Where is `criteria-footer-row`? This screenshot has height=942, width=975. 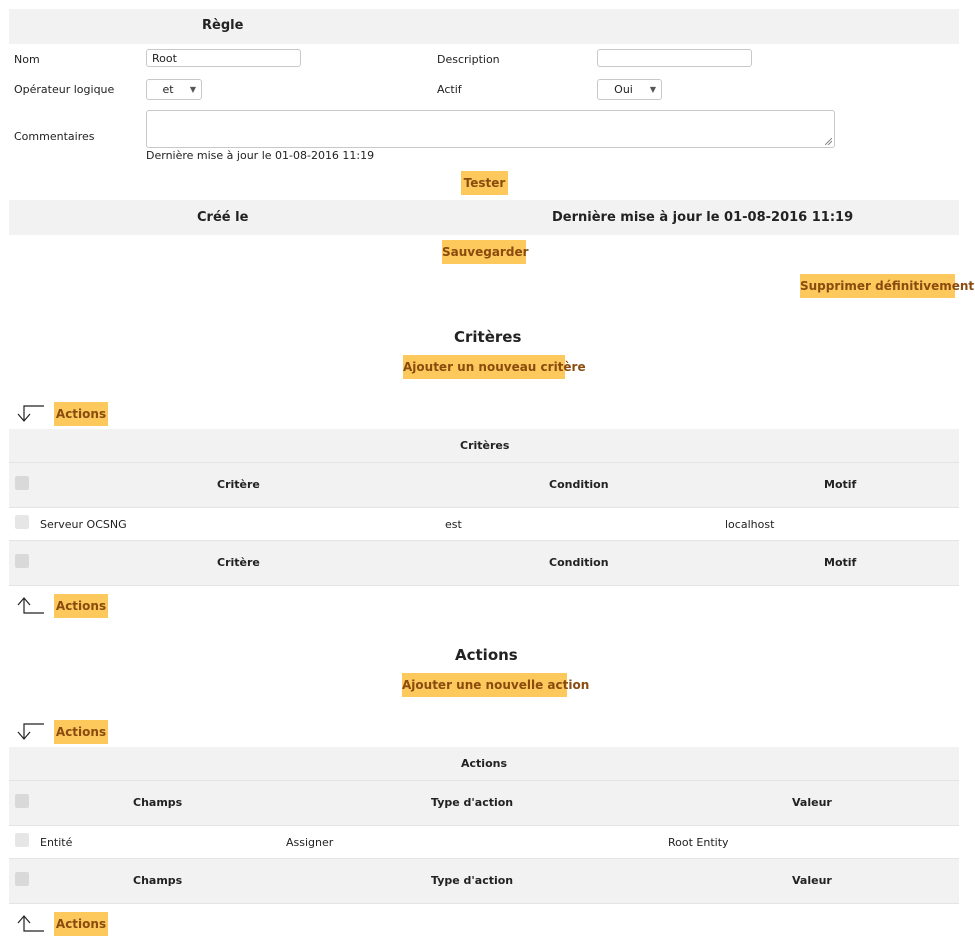
criteria-footer-row is located at coordinates (484, 563).